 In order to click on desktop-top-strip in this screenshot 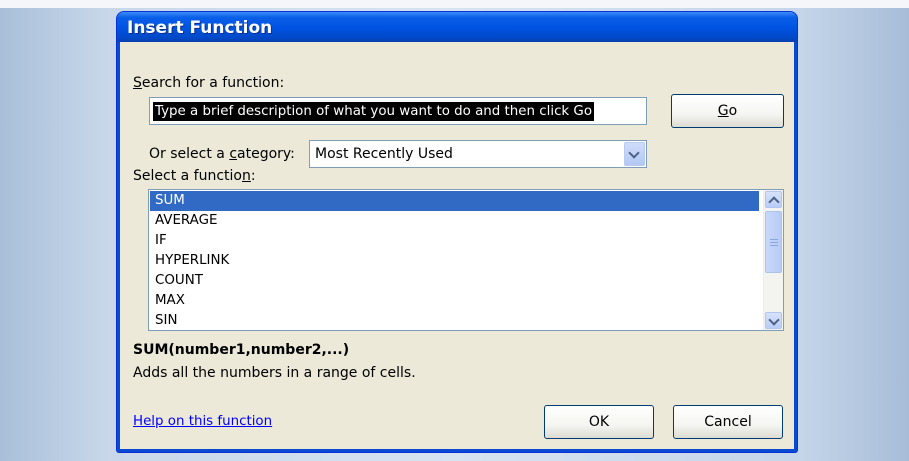, I will do `click(454, 4)`.